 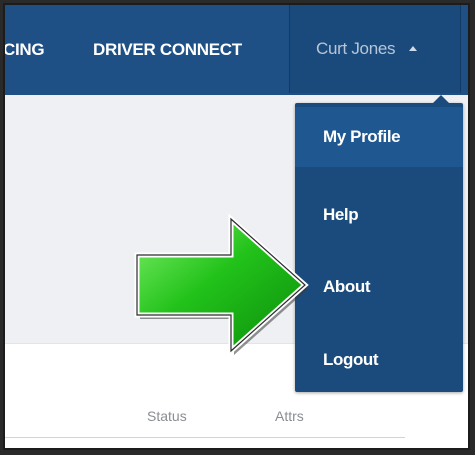 I want to click on green-right-arrow-icon, so click(x=221, y=285).